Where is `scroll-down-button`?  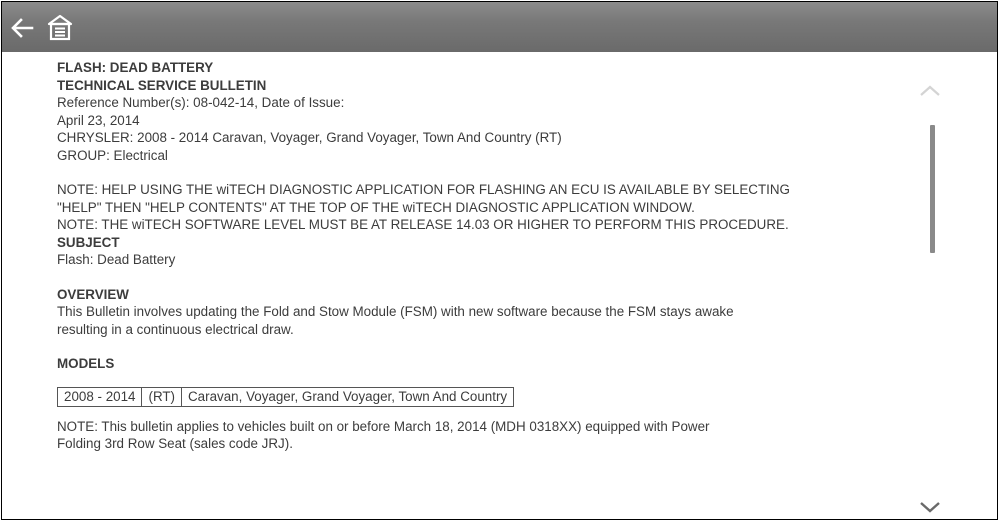 scroll-down-button is located at coordinates (930, 507).